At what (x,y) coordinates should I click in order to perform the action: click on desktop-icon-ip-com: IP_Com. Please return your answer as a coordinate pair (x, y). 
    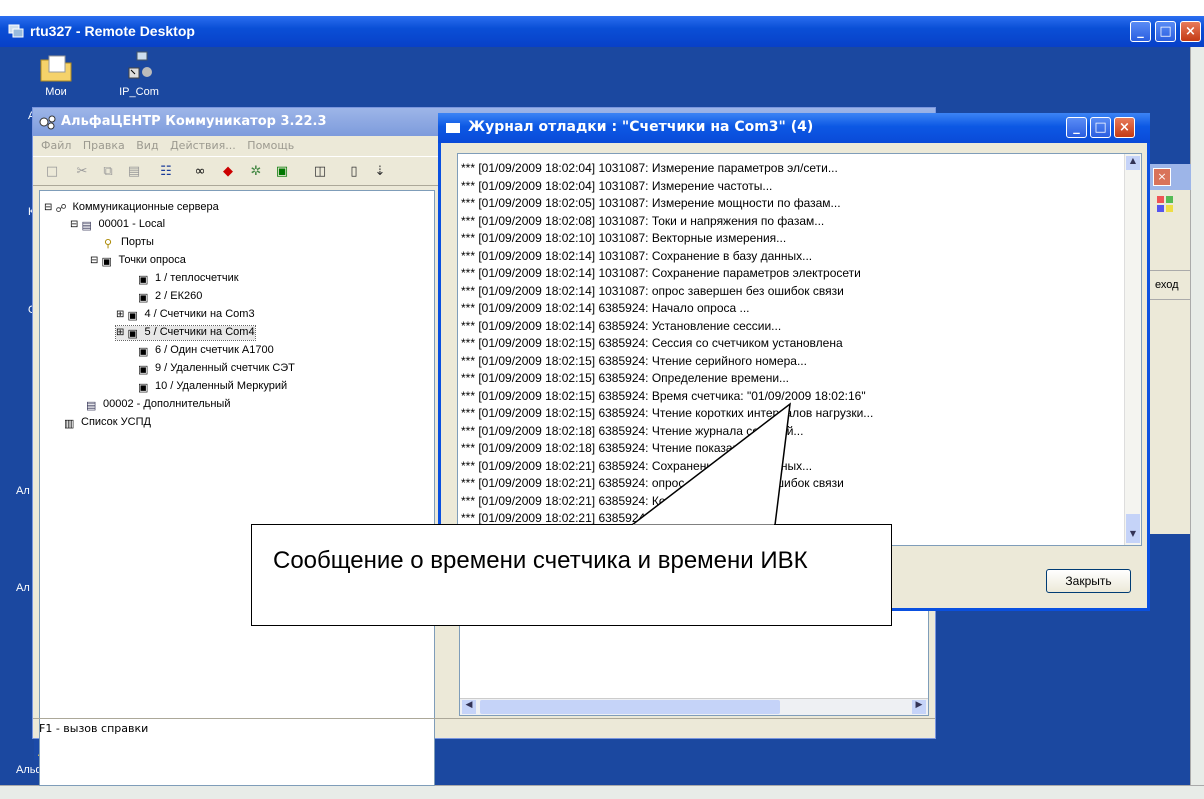
    Looking at the image, I should click on (139, 74).